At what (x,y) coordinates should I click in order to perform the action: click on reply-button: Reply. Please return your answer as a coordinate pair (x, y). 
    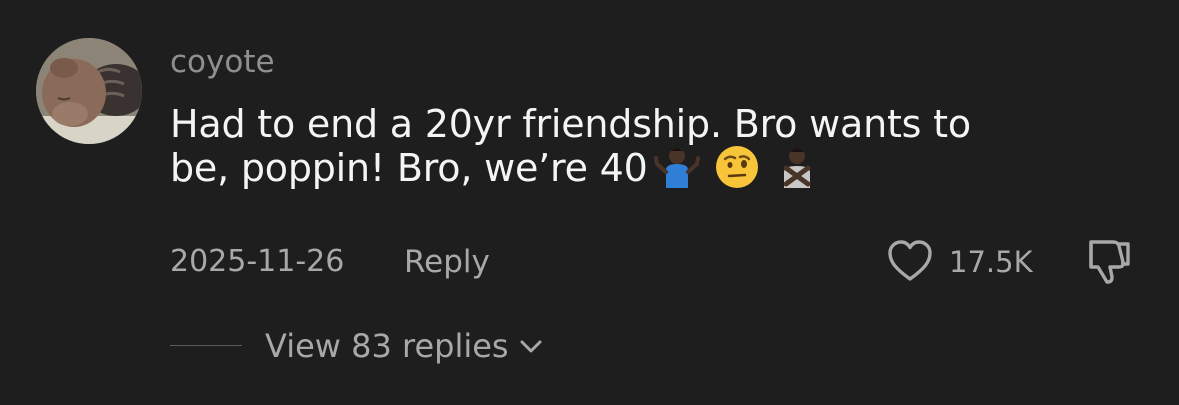
    Looking at the image, I should click on (447, 262).